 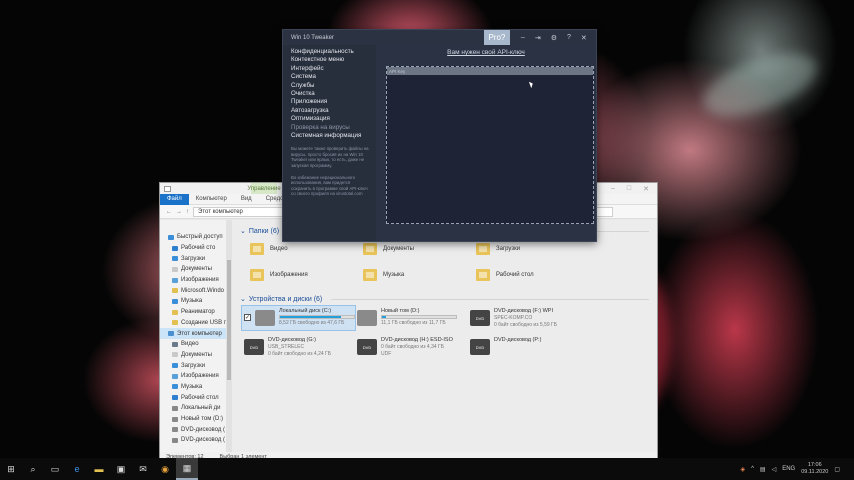 What do you see at coordinates (333, 86) in the screenshot?
I see `tweaker-menu-item: Службы` at bounding box center [333, 86].